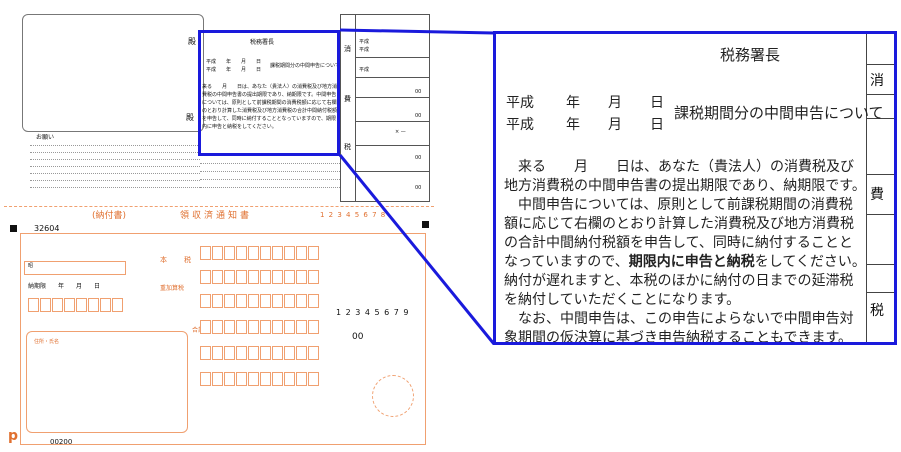  I want to click on zoom-date-2-month: 月, so click(615, 125).